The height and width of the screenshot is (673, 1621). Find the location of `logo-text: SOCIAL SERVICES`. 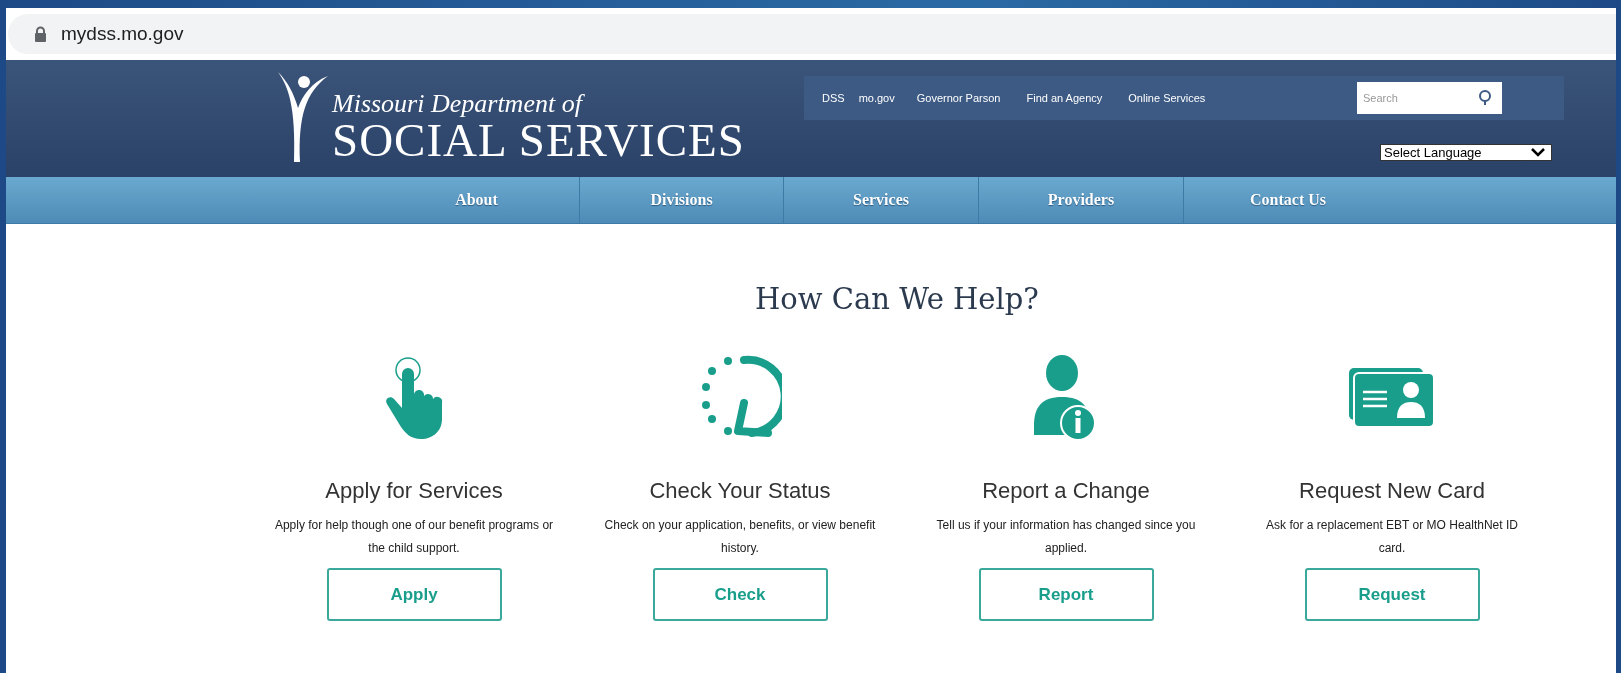

logo-text: SOCIAL SERVICES is located at coordinates (538, 140).